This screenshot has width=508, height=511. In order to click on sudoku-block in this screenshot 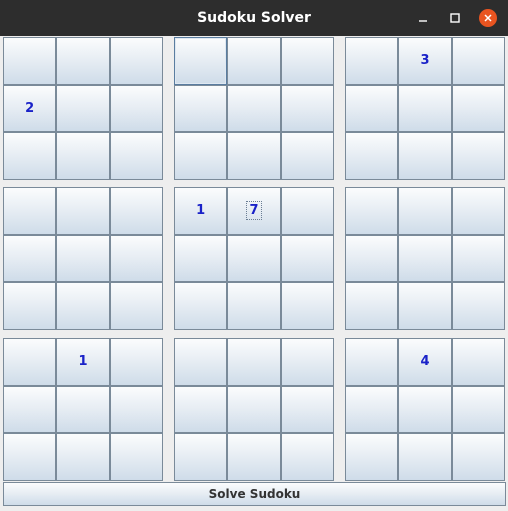, I will do `click(425, 258)`.